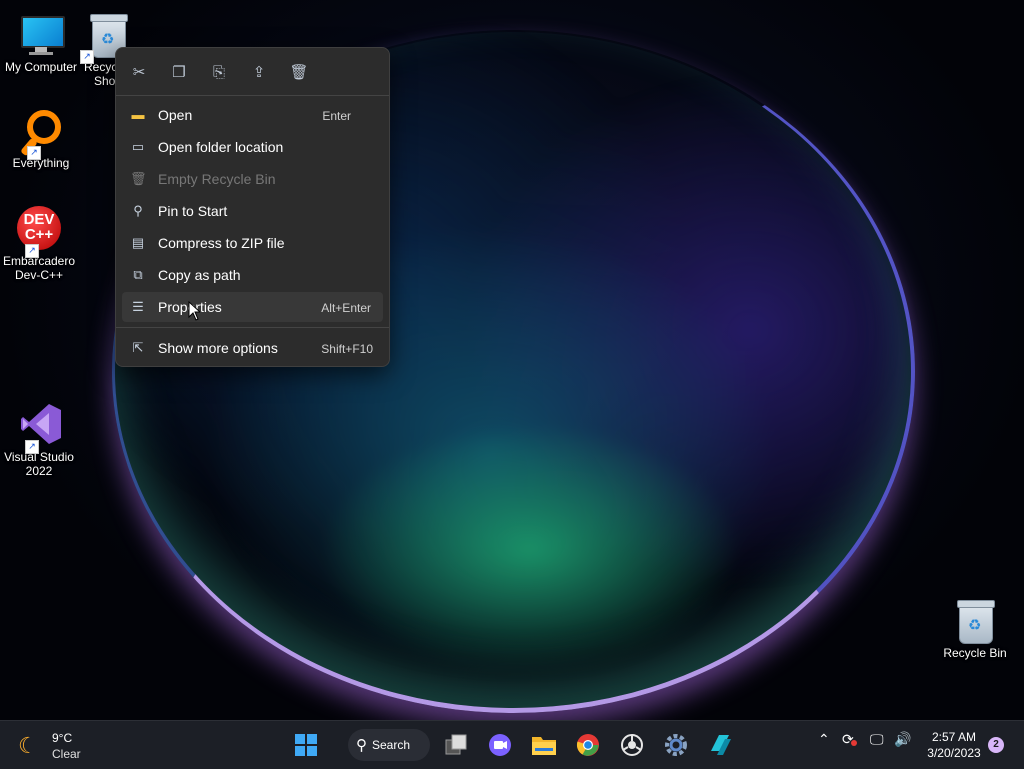 The height and width of the screenshot is (769, 1024). I want to click on scissors-icon: ✂, so click(139, 72).